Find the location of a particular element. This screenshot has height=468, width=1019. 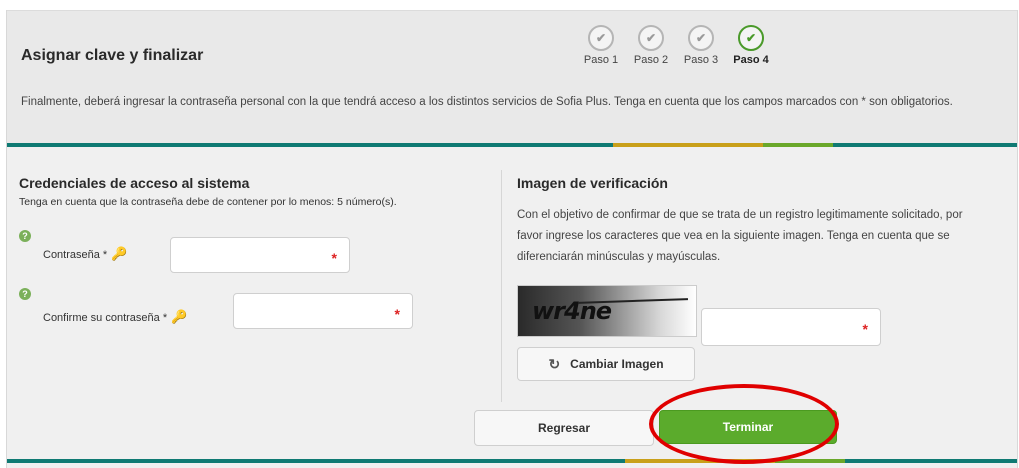

step-4: ✔ Paso 4 is located at coordinates (751, 45).